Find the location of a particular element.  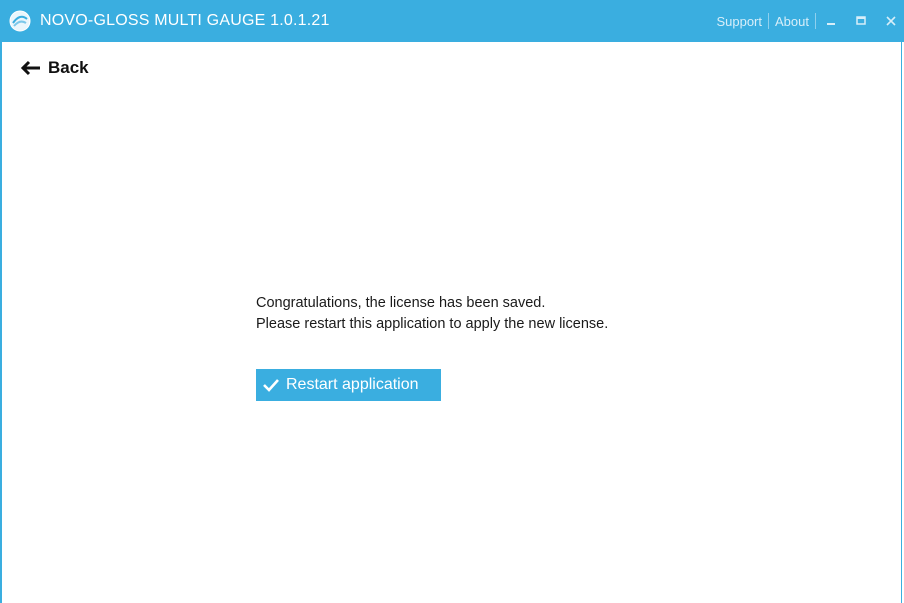

about-link: About is located at coordinates (792, 21).